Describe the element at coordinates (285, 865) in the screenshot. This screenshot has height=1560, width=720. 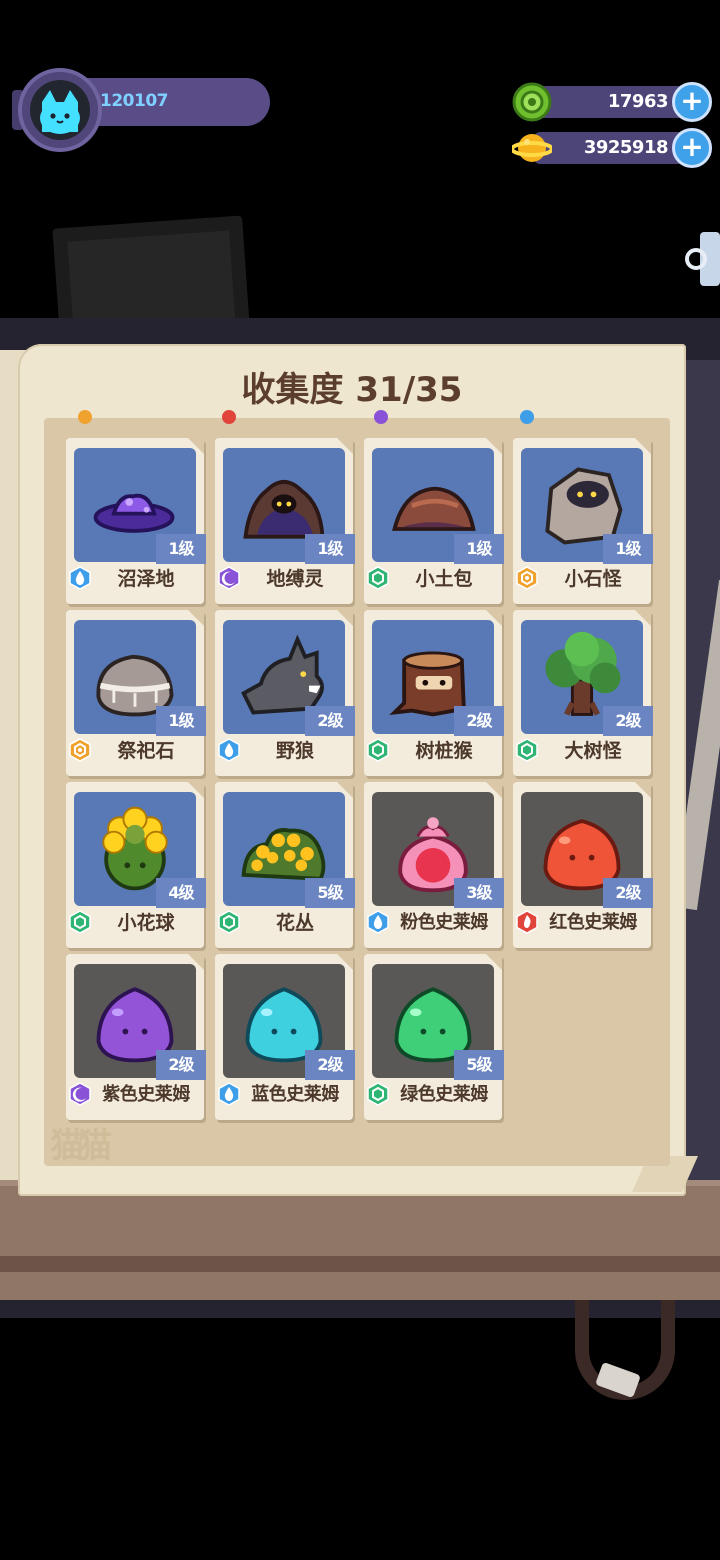
I see `monster-card: 5级花丛` at that location.